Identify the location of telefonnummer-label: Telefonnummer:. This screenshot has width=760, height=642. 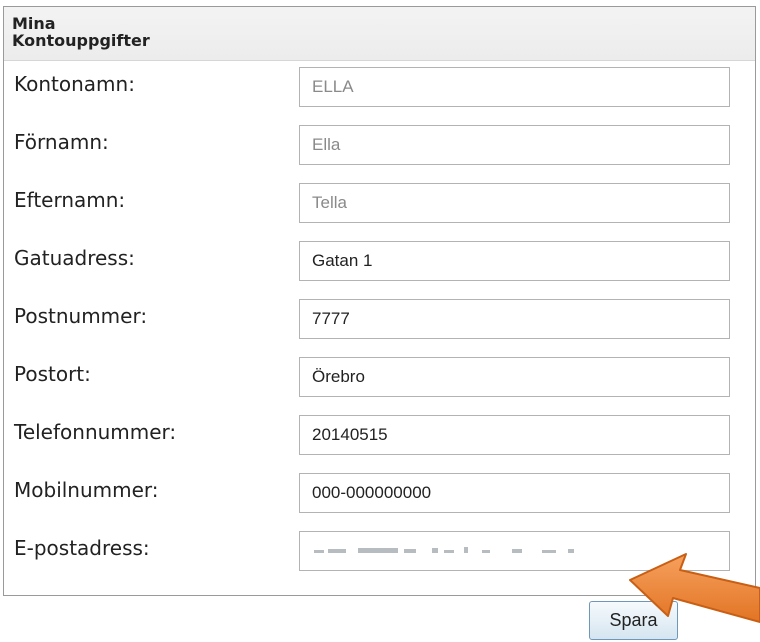
(95, 432).